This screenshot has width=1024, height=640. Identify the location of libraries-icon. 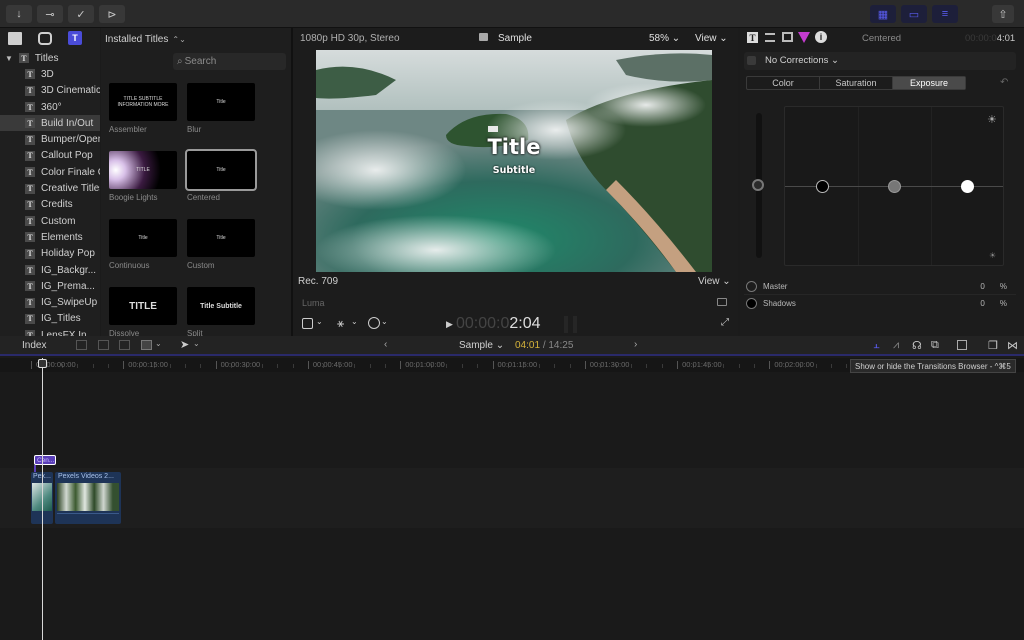
(15, 38).